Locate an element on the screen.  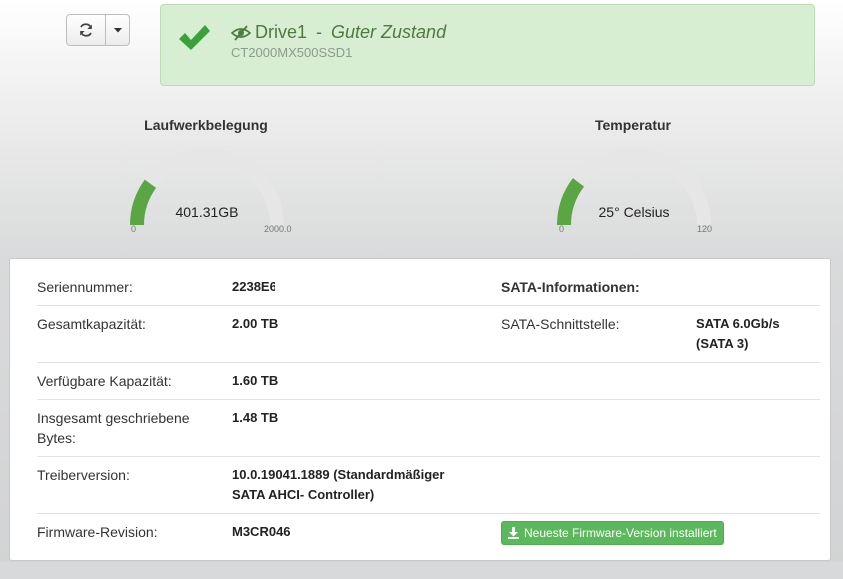
driver-value-line1: 10.0.19041.1889 (Standardmäßiger is located at coordinates (338, 474).